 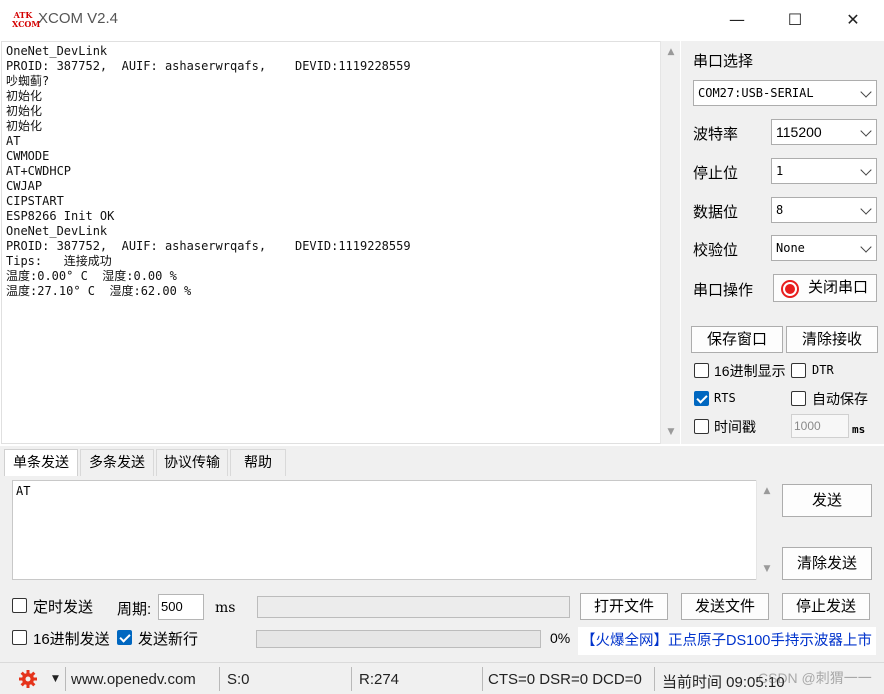 What do you see at coordinates (379, 679) in the screenshot?
I see `status-received-count: R:274` at bounding box center [379, 679].